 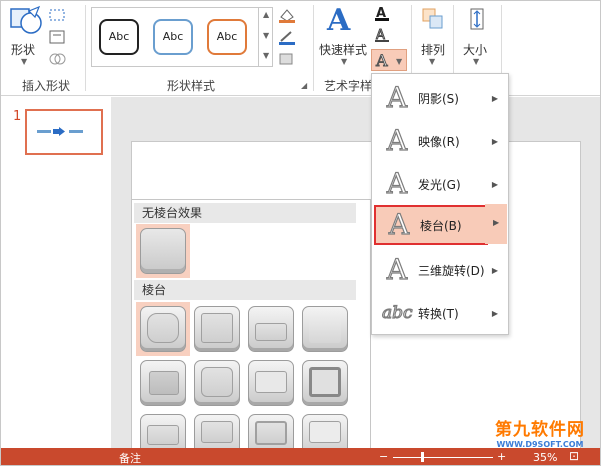 I want to click on menu-item-label: 三维旋转(D), so click(x=451, y=270).